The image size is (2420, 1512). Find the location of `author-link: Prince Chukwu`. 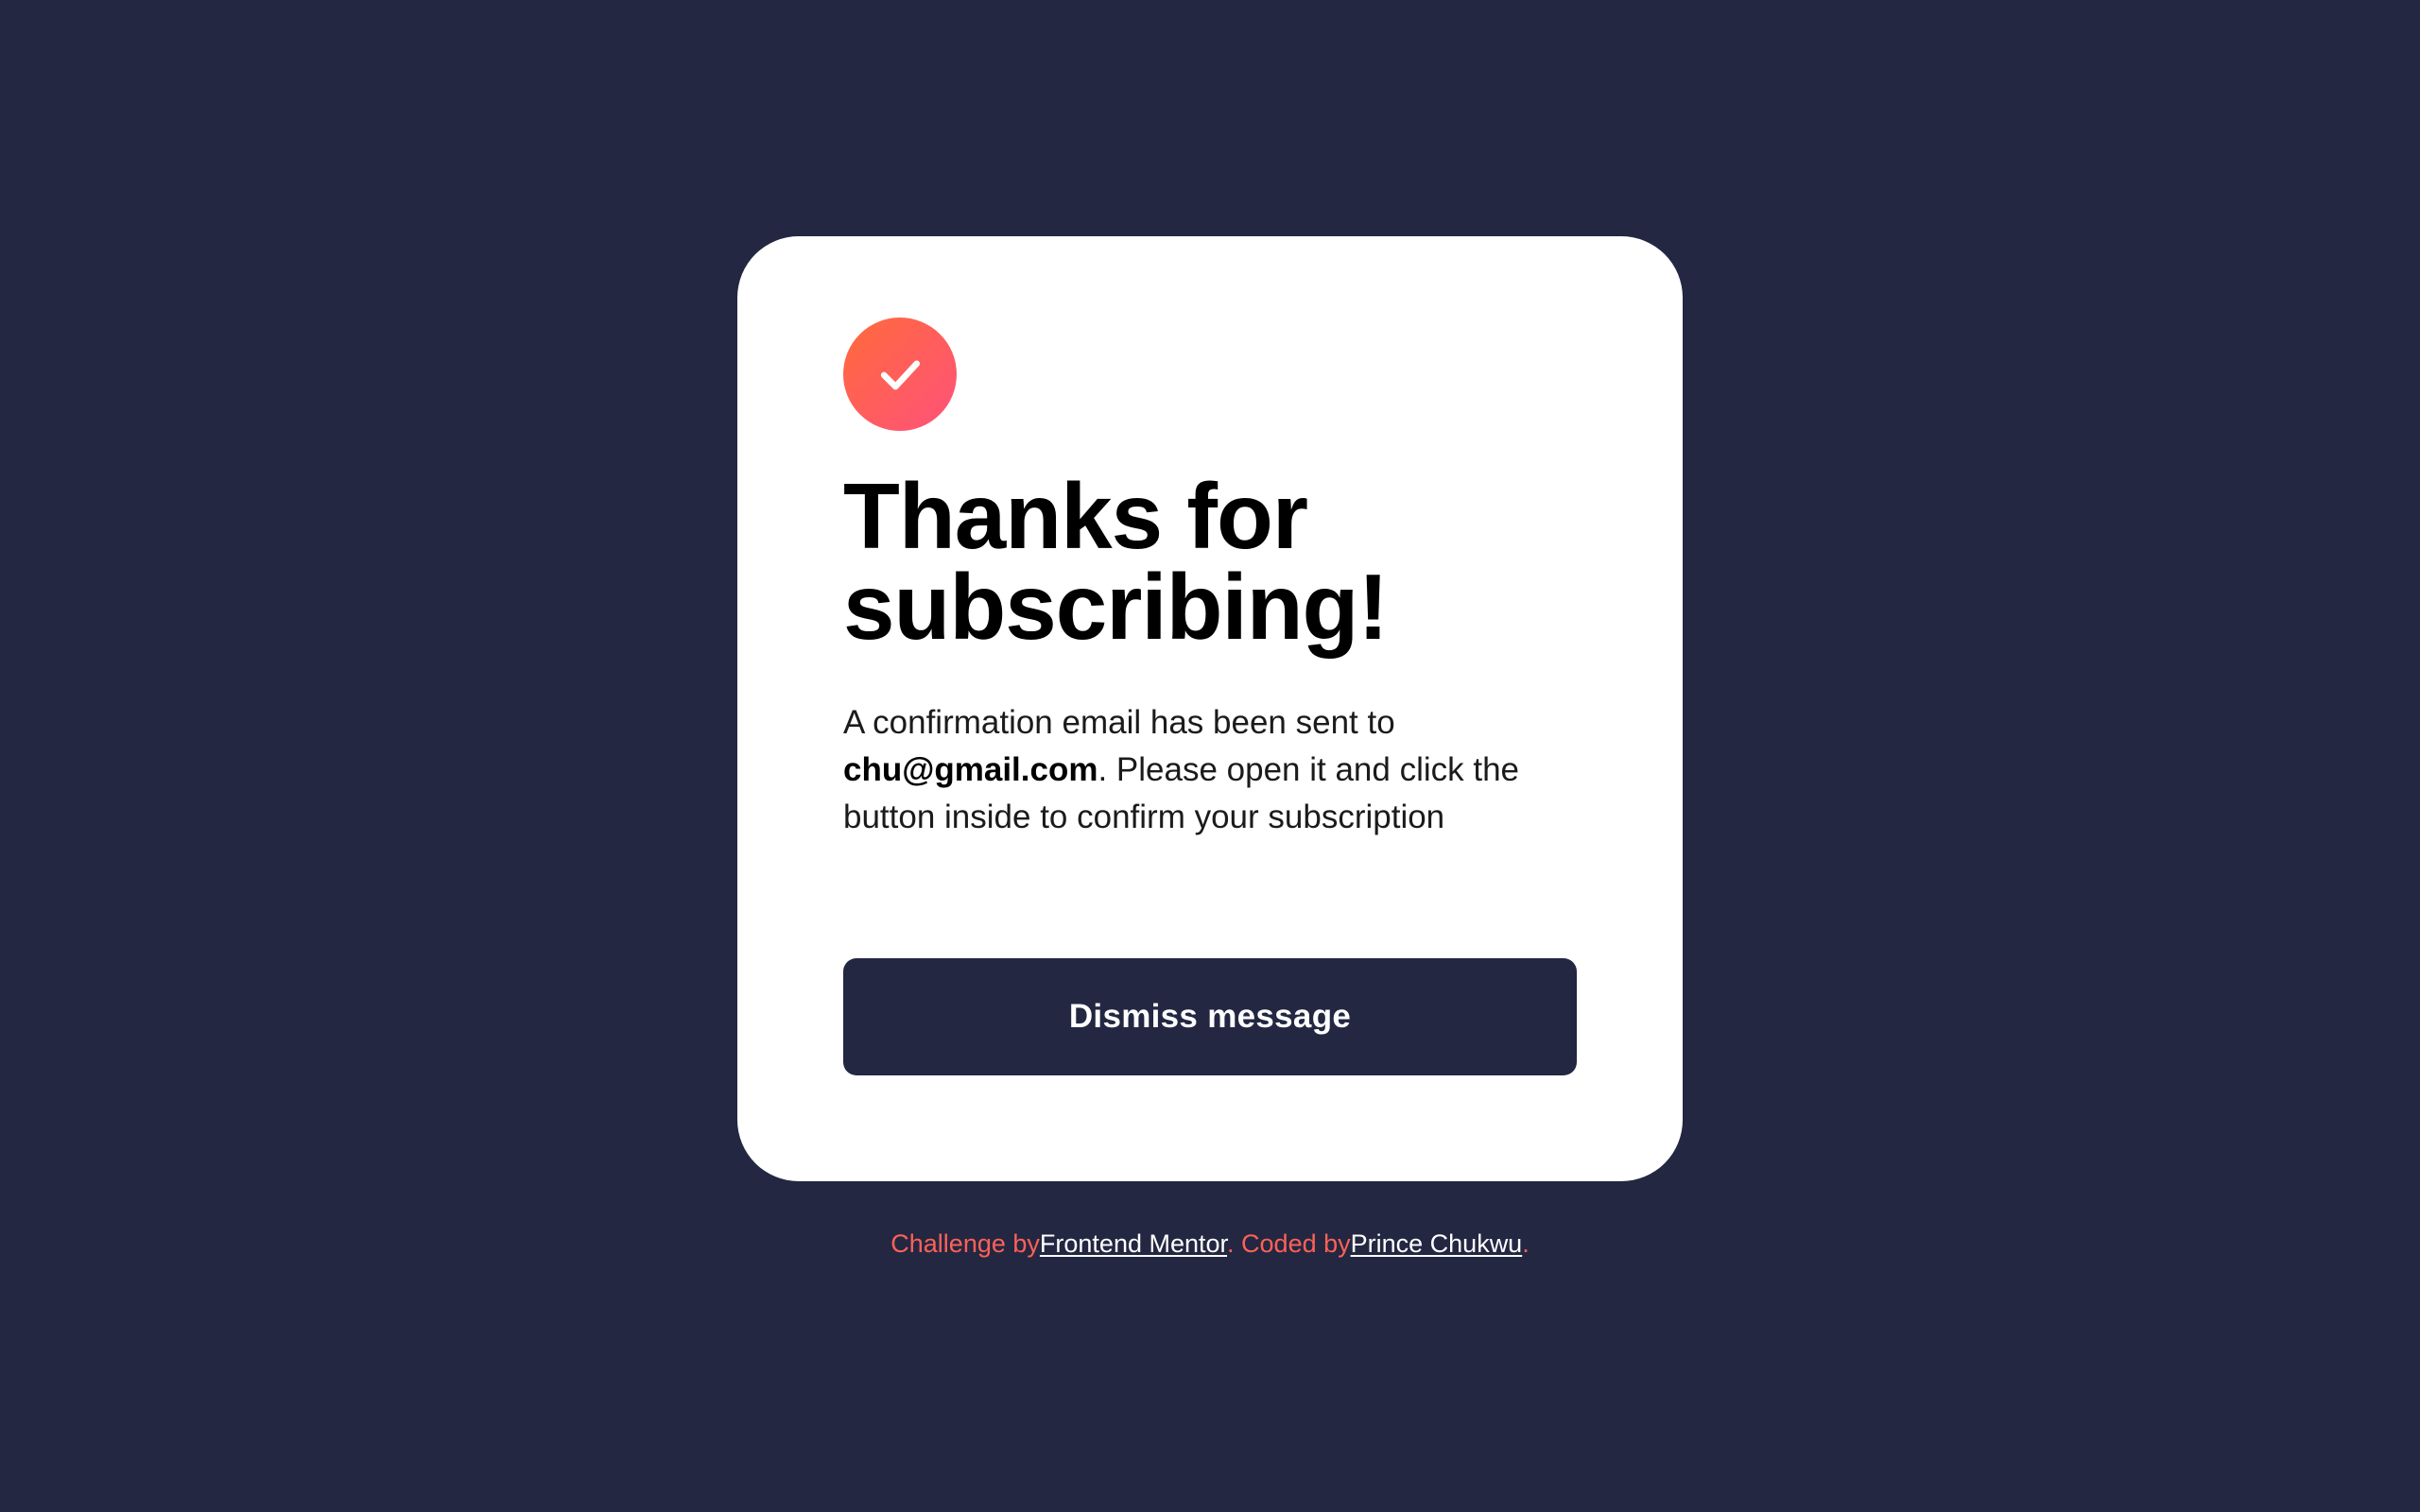

author-link: Prince Chukwu is located at coordinates (1437, 1243).